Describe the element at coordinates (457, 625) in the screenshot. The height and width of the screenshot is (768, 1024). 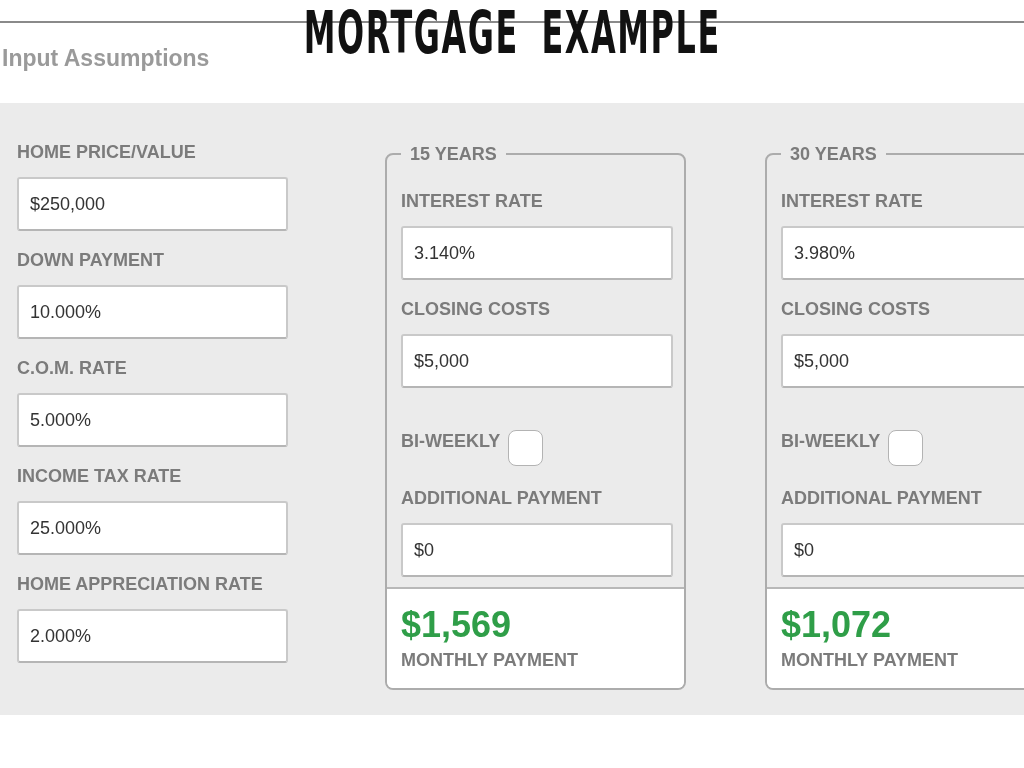
I see `payment-amount: $1,569` at that location.